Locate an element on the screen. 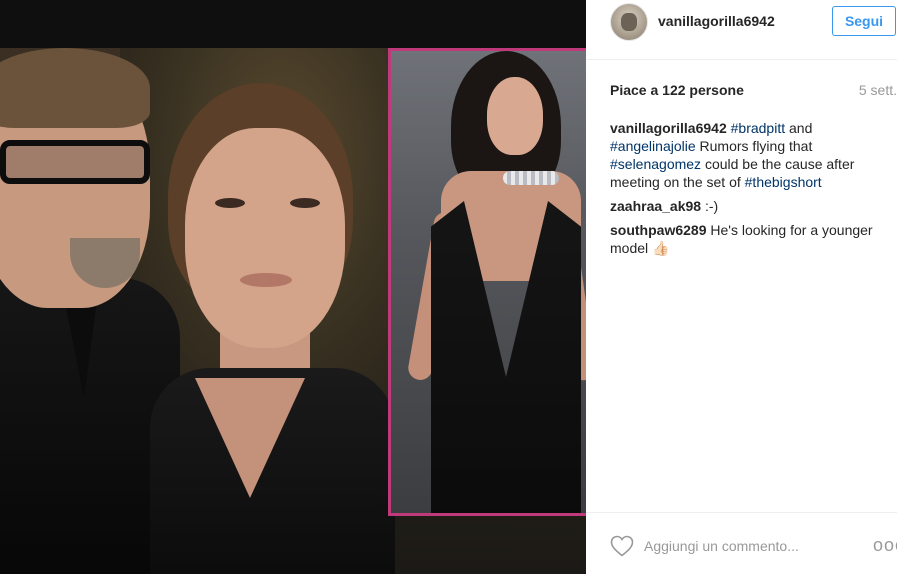 This screenshot has height=574, width=897. follow-button: Segui is located at coordinates (864, 21).